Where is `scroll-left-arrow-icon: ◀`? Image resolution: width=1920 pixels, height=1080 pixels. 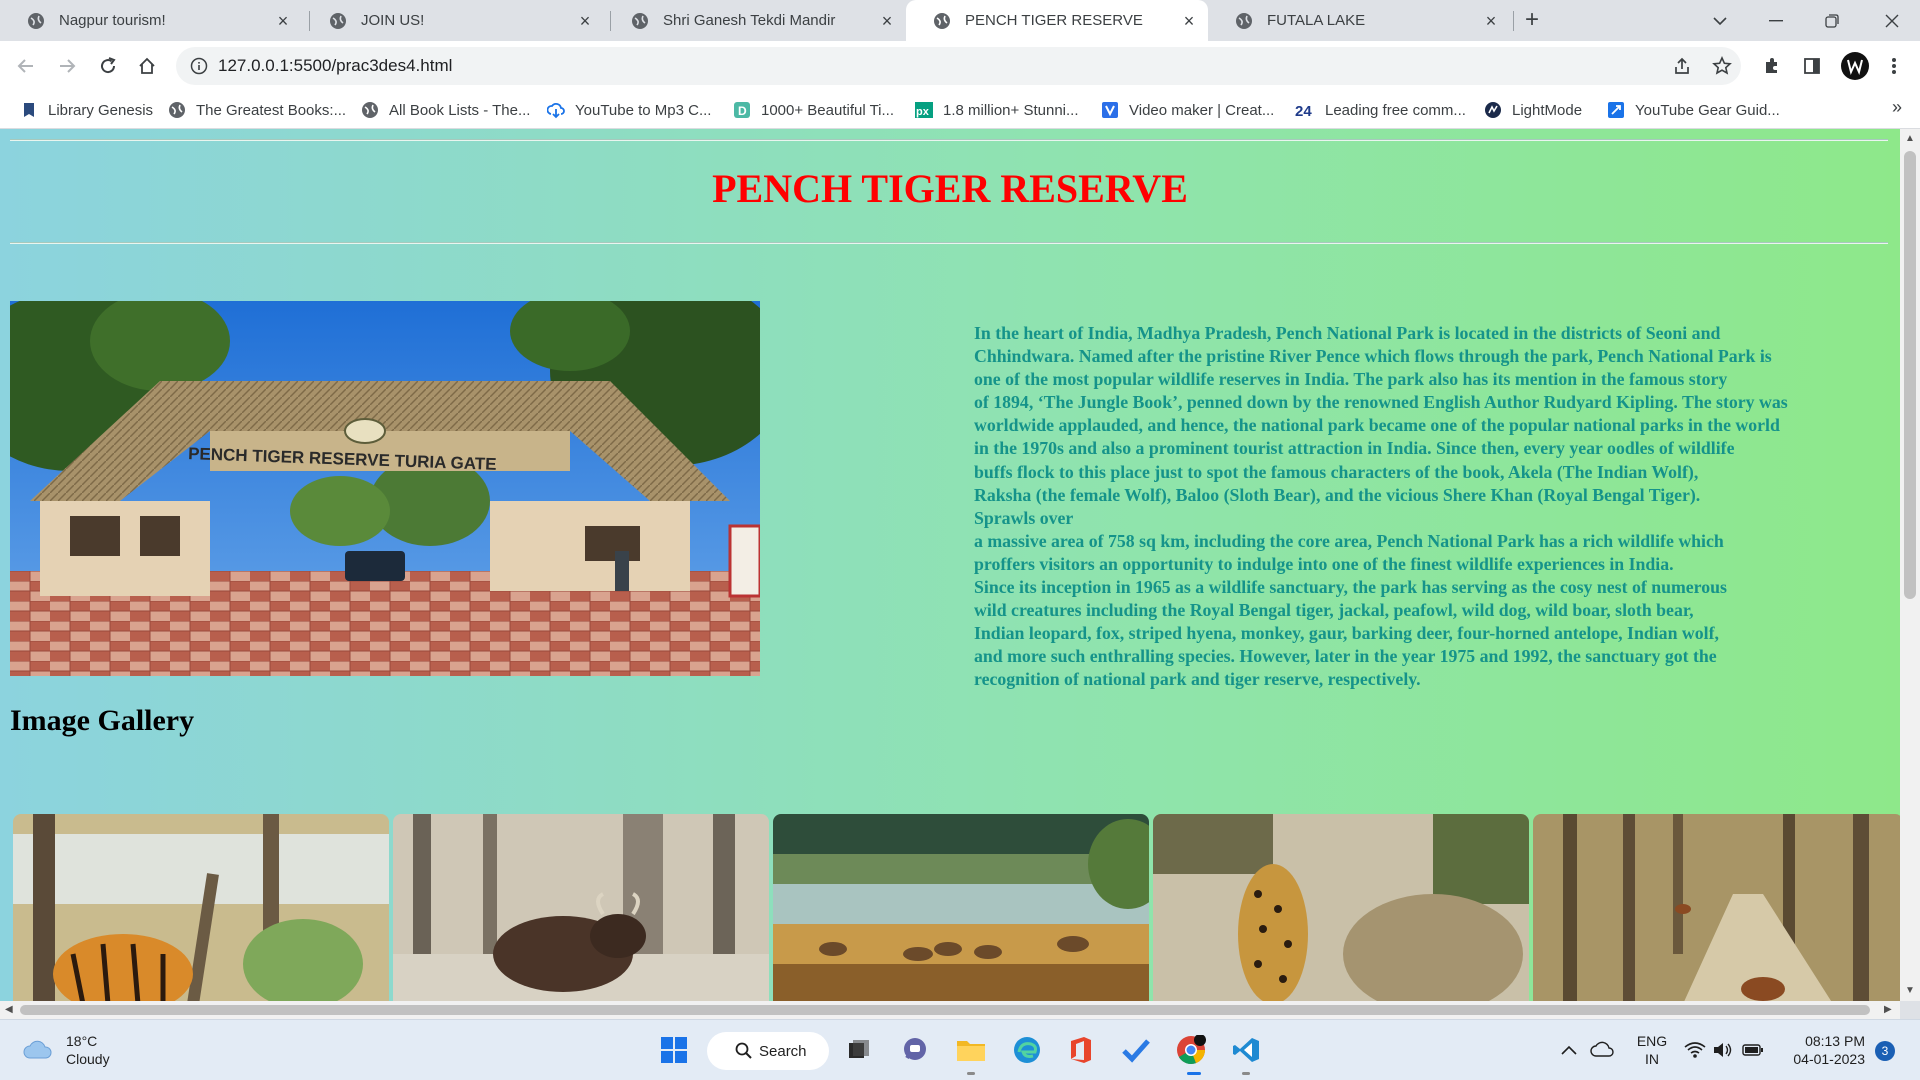
scroll-left-arrow-icon: ◀ is located at coordinates (9, 1009).